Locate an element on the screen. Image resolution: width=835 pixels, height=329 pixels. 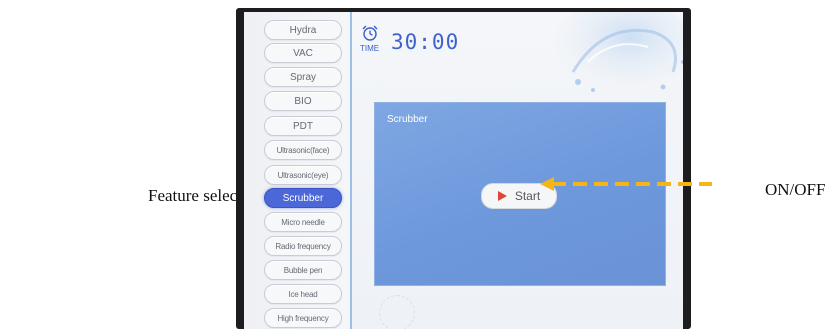
on-off-arrow is located at coordinates (626, 184).